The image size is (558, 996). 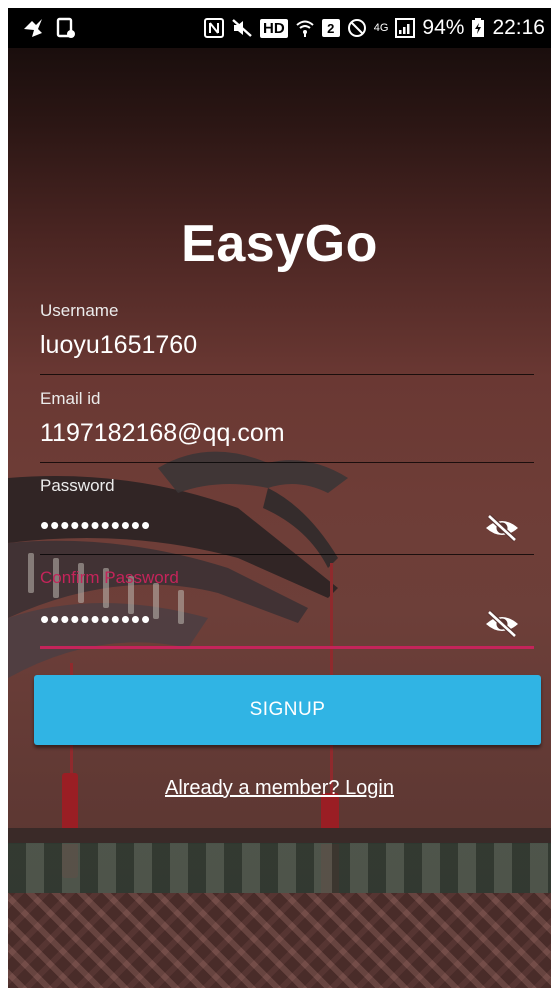 What do you see at coordinates (242, 28) in the screenshot?
I see `mute-icon` at bounding box center [242, 28].